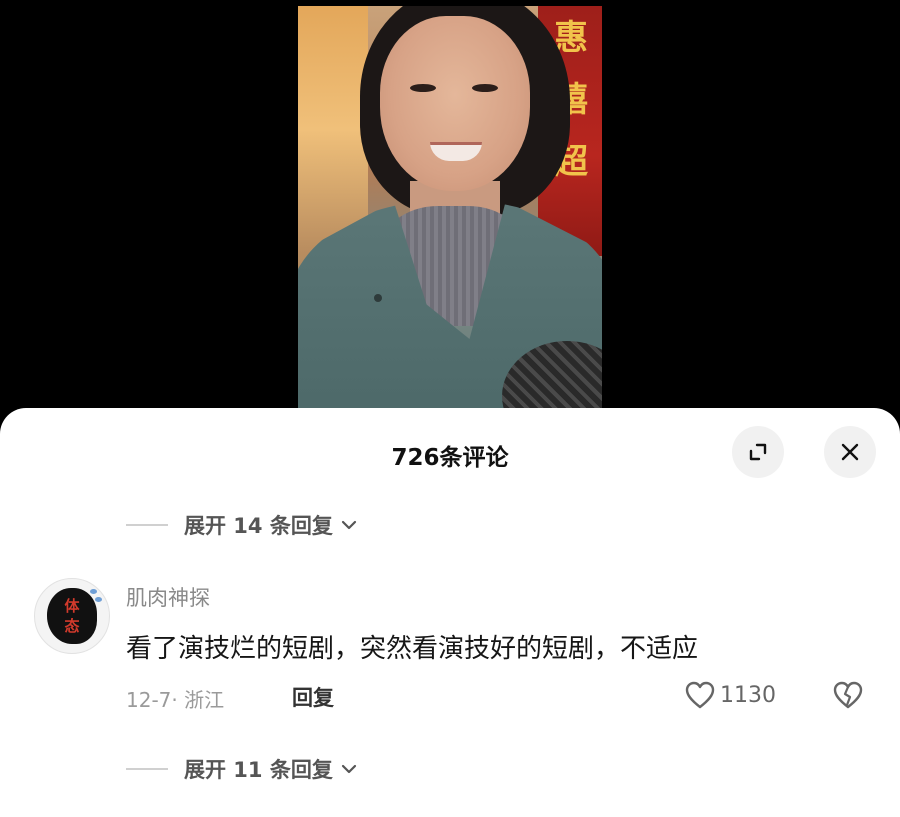  I want to click on eye-right, so click(485, 88).